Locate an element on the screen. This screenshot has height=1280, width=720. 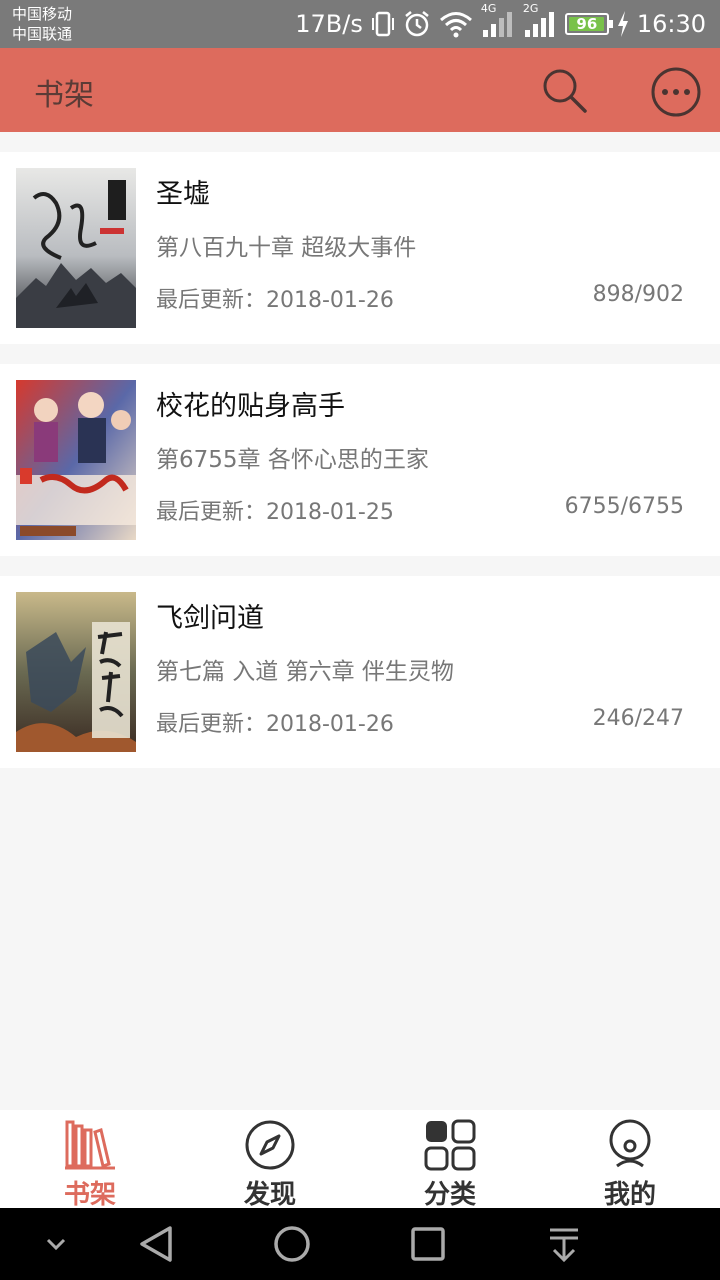
recents-icon is located at coordinates (428, 1244).